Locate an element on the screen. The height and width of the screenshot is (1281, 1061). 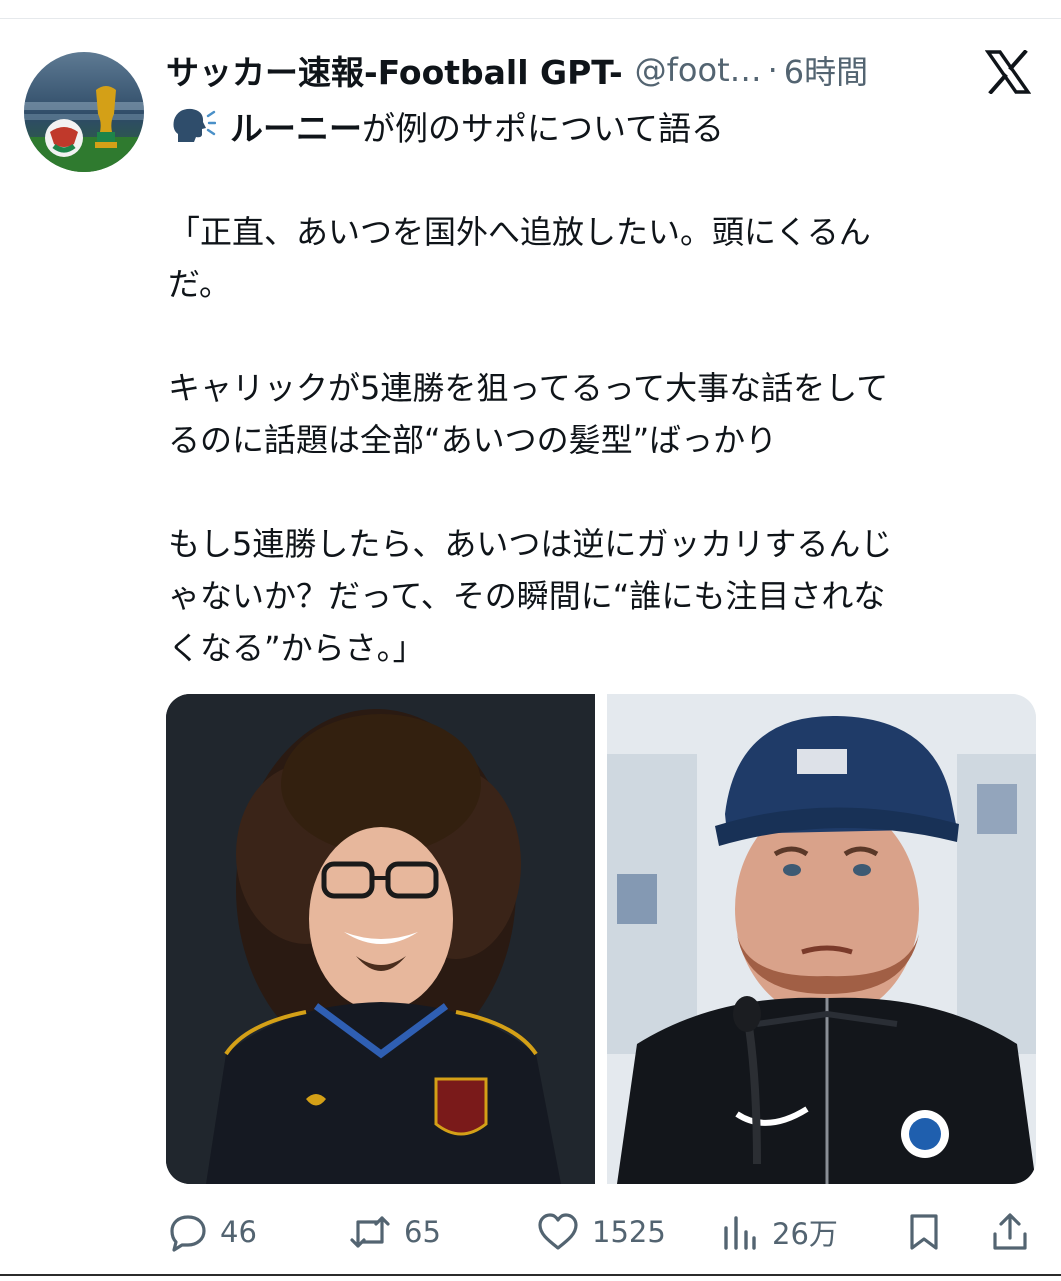
x-logo-icon is located at coordinates (1008, 72).